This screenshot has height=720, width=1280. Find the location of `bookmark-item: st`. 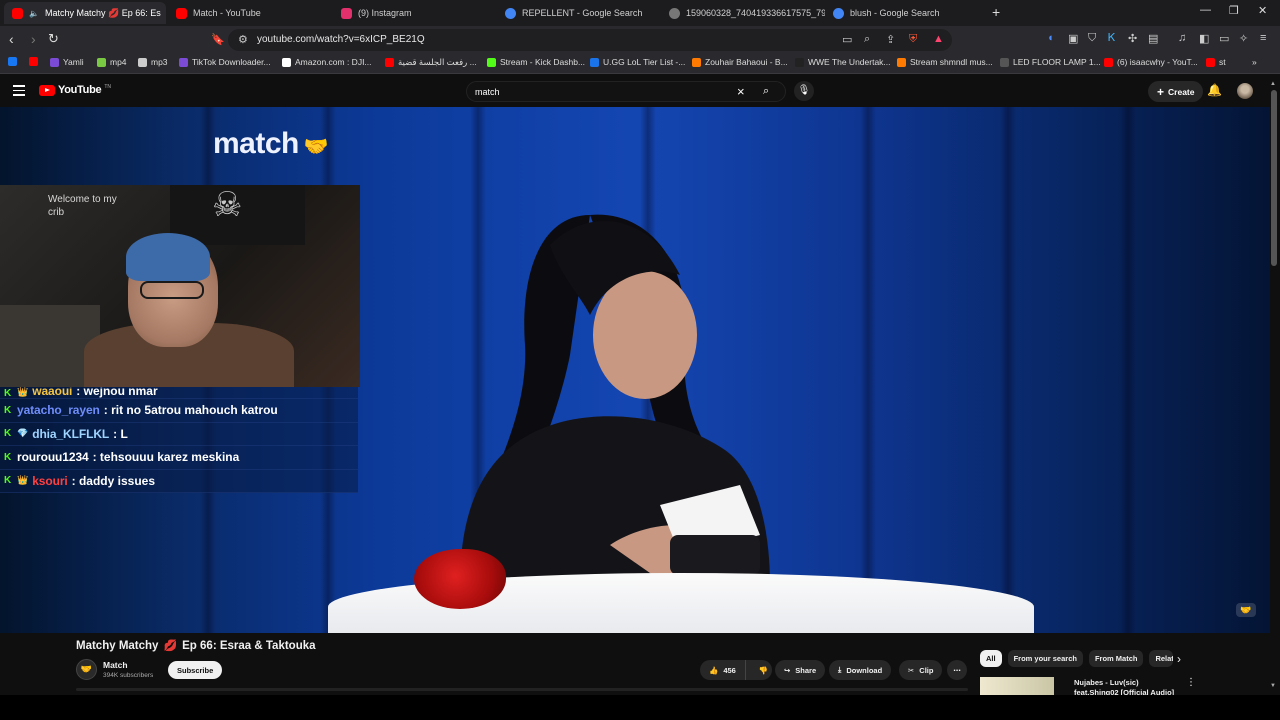

bookmark-item: st is located at coordinates (1216, 62).